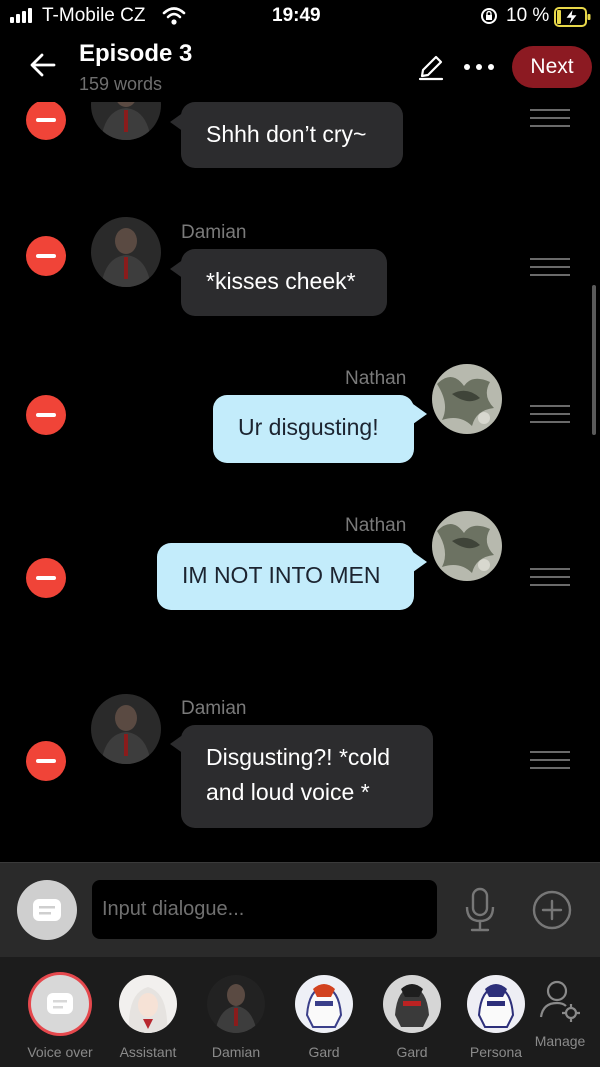 The image size is (600, 1067). What do you see at coordinates (431, 67) in the screenshot?
I see `pencil-icon` at bounding box center [431, 67].